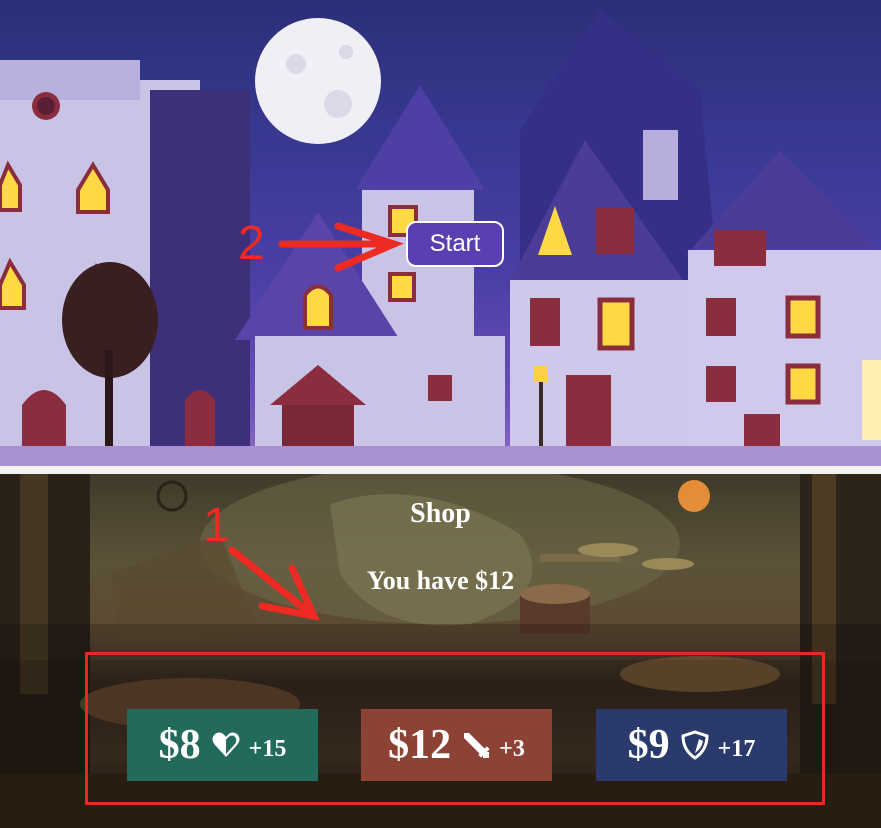  I want to click on scene-divider, so click(440, 470).